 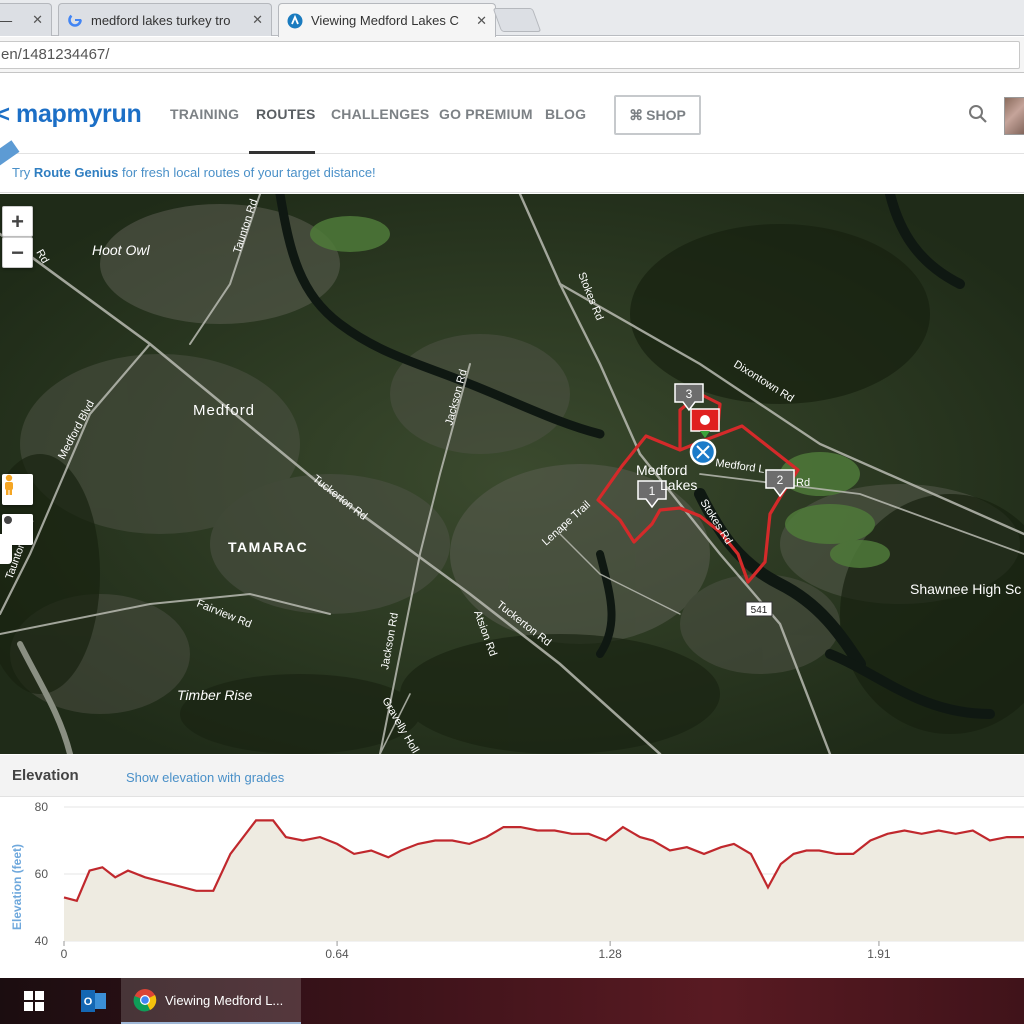 What do you see at coordinates (978, 114) in the screenshot?
I see `search-icon` at bounding box center [978, 114].